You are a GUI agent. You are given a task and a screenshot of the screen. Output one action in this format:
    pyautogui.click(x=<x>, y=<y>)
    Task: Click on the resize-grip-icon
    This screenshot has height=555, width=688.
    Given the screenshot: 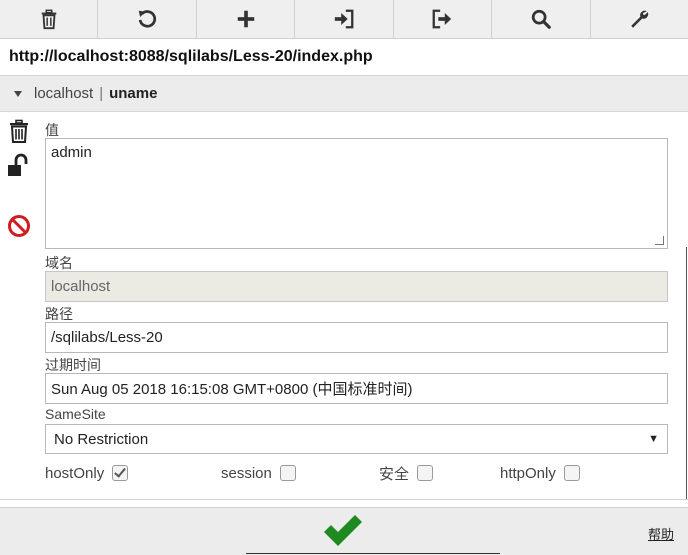 What is the action you would take?
    pyautogui.click(x=659, y=240)
    